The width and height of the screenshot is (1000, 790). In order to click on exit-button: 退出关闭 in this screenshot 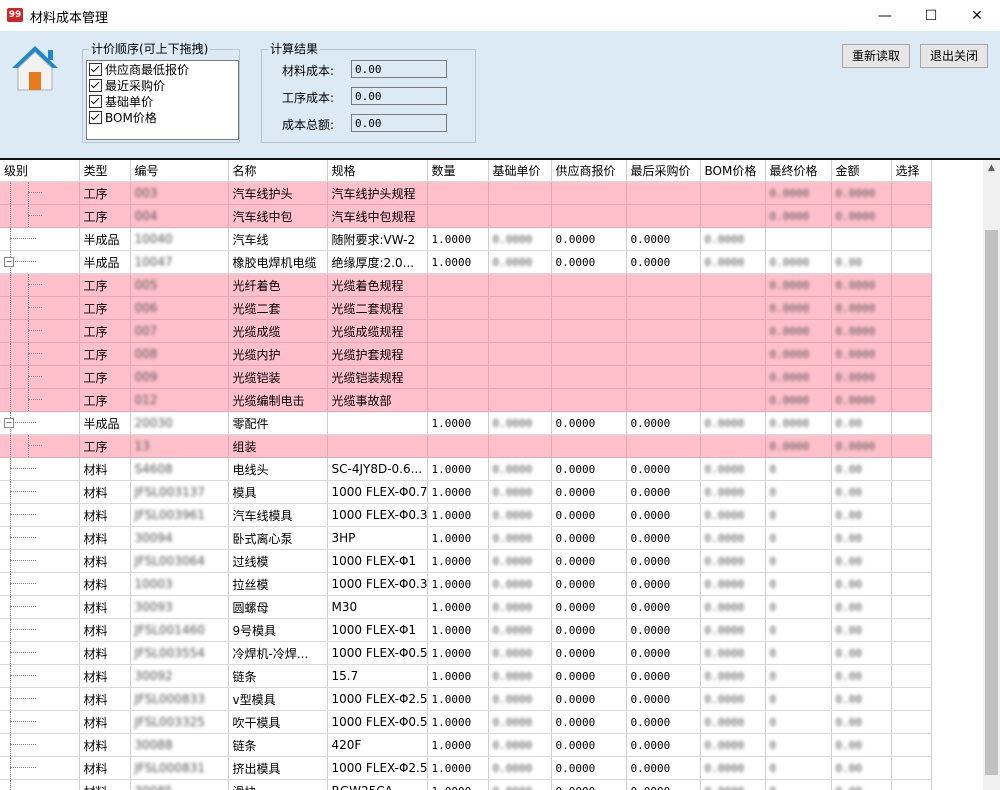, I will do `click(954, 56)`.